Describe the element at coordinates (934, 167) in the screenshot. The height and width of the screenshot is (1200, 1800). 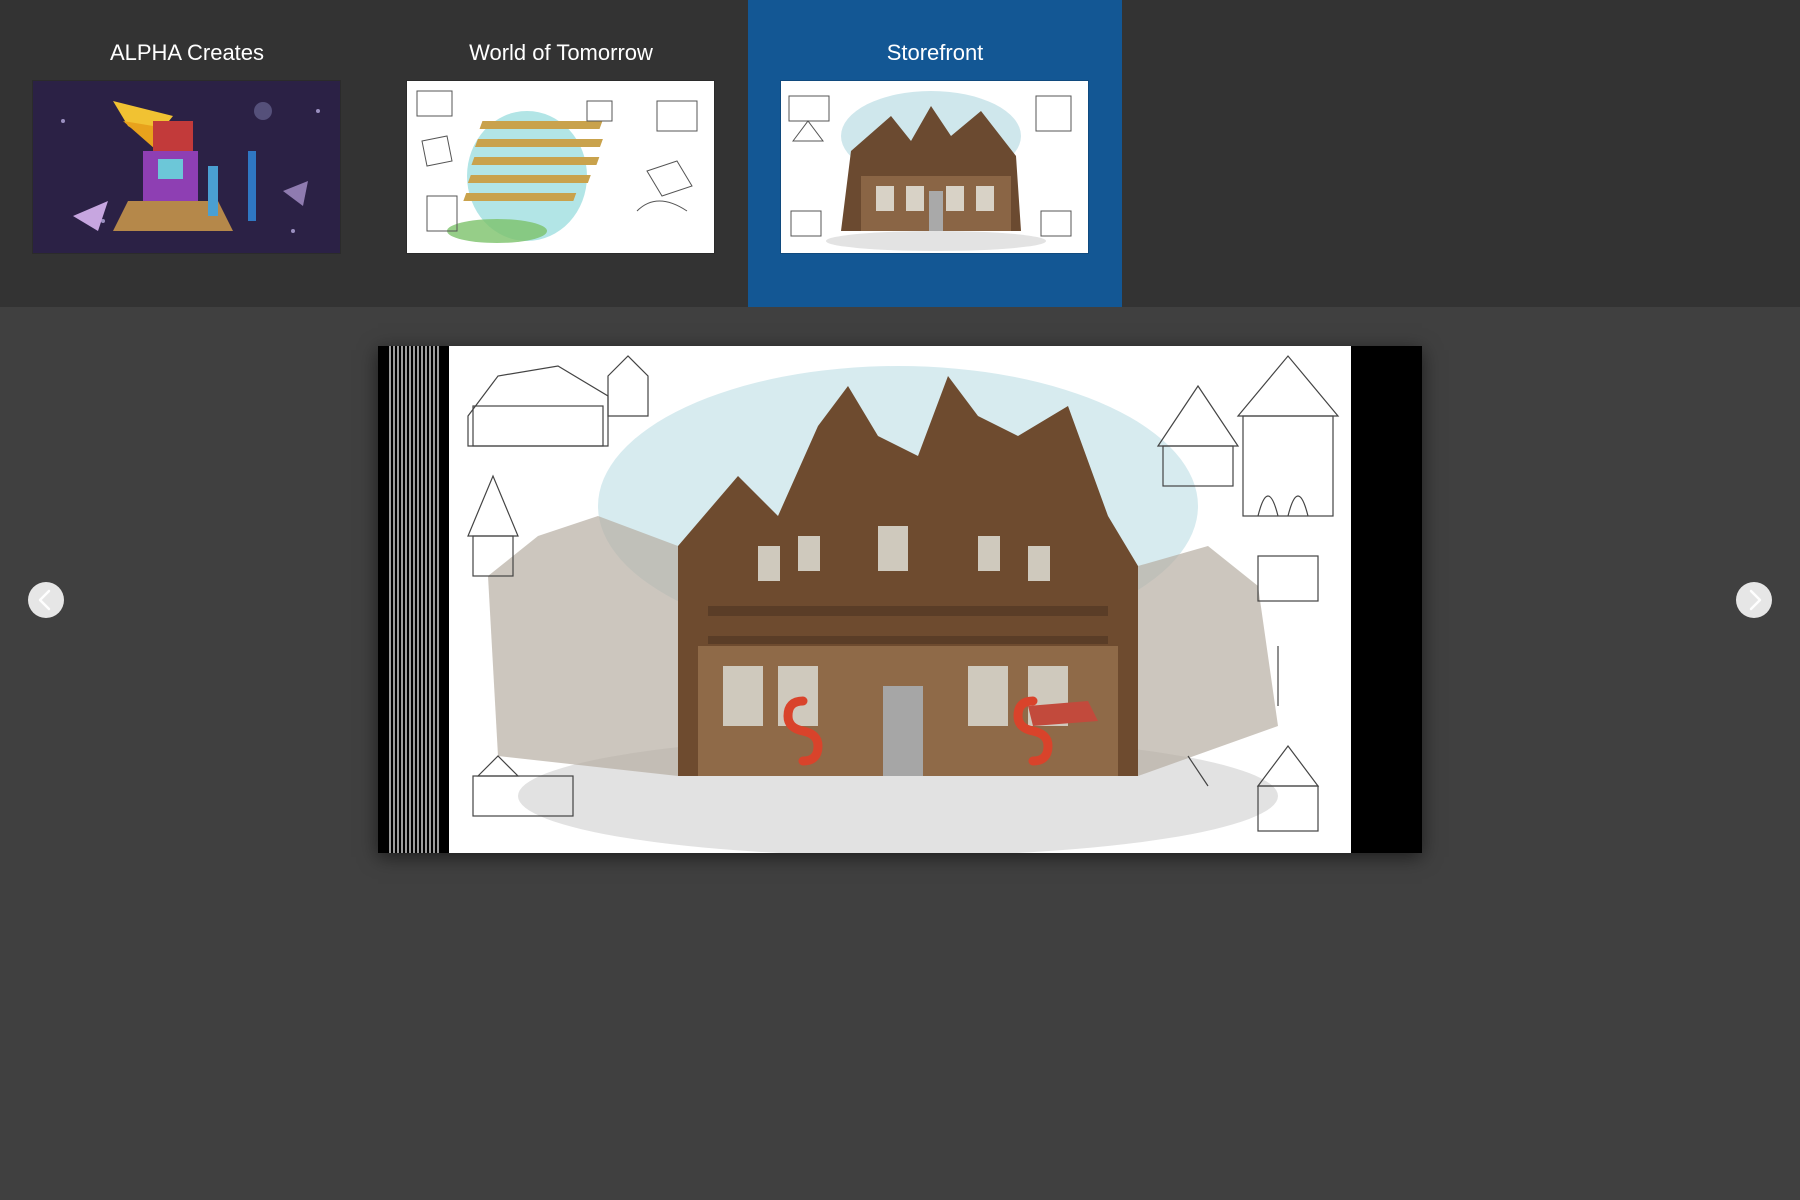
I see `storefront-thumbnail` at that location.